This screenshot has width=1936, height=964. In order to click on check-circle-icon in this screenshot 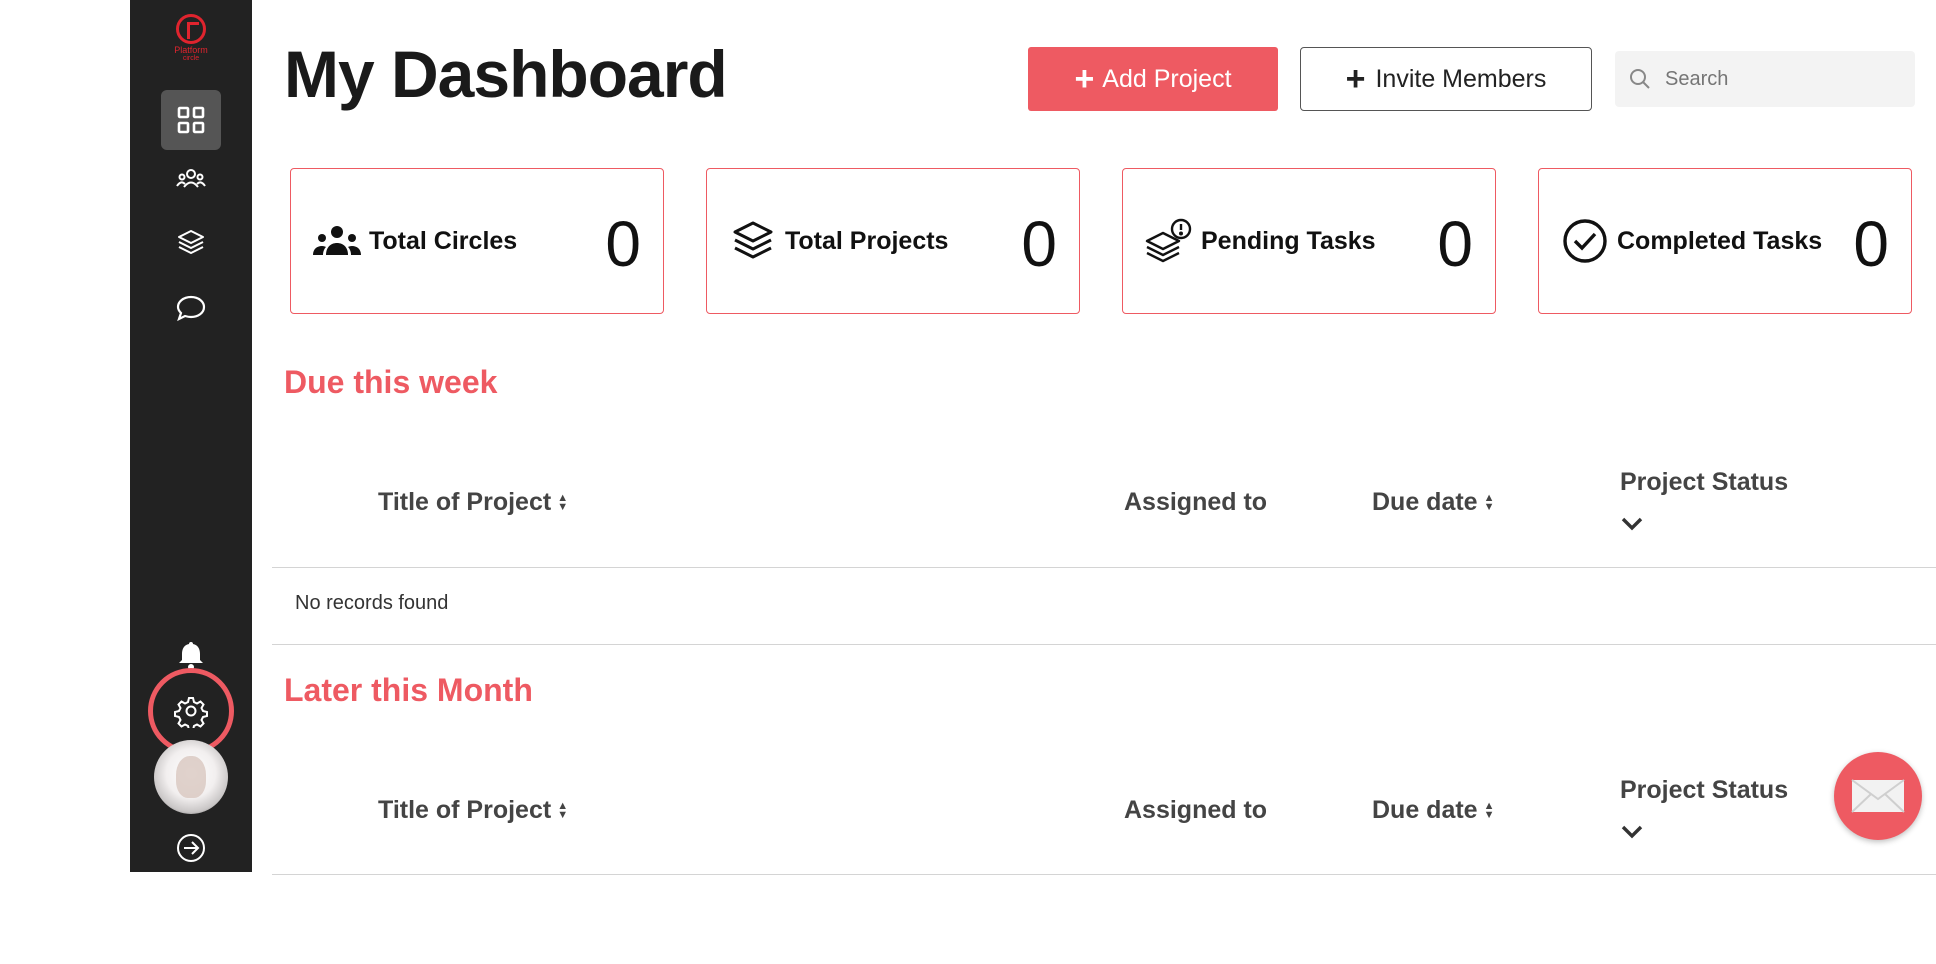, I will do `click(1585, 241)`.